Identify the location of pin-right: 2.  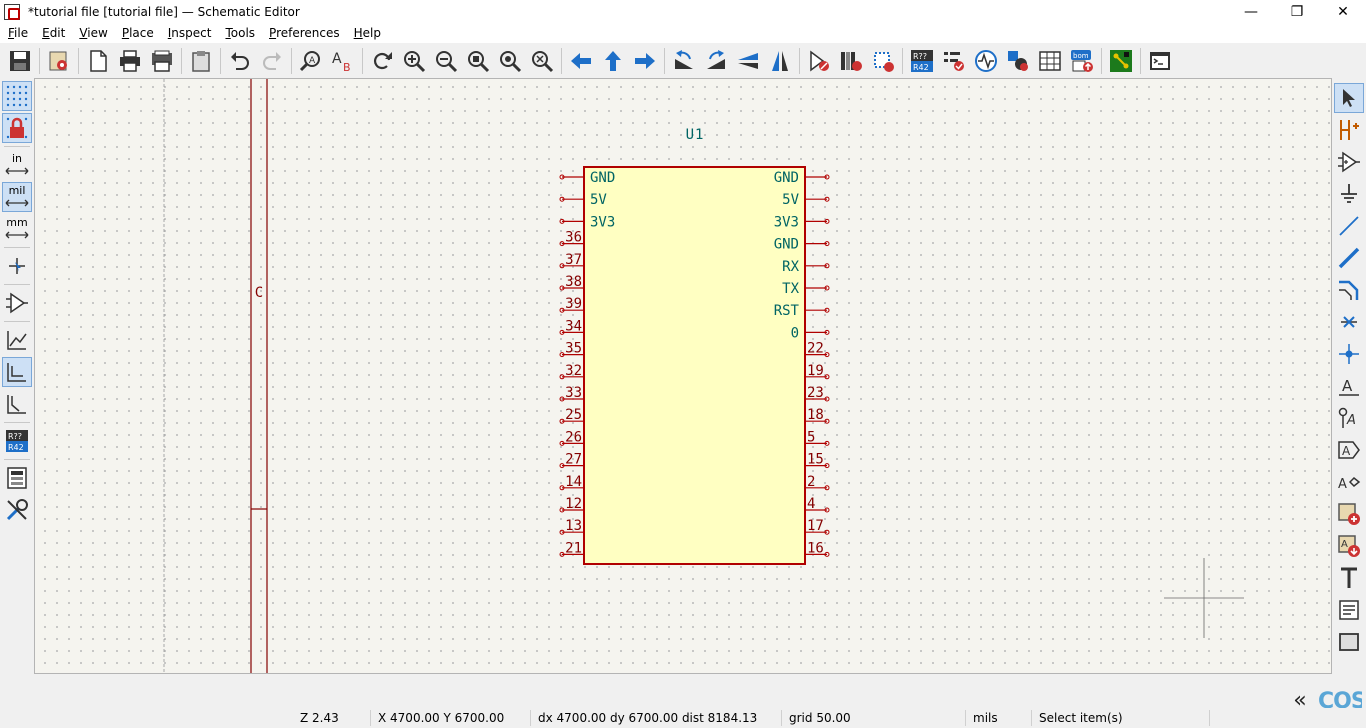
(817, 482).